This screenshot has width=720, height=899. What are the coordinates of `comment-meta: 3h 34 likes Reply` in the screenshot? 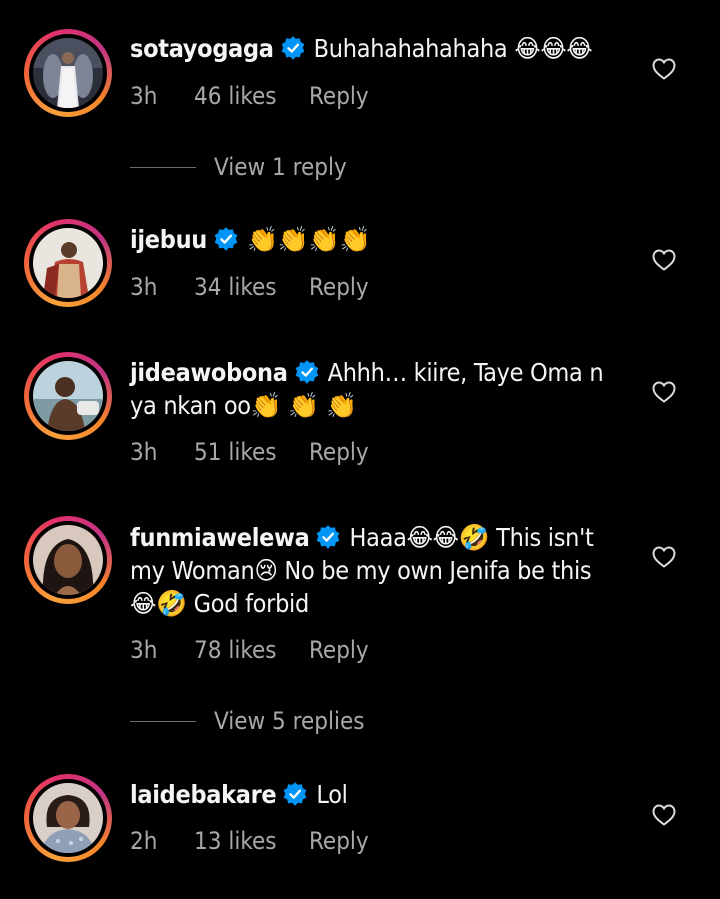 It's located at (249, 287).